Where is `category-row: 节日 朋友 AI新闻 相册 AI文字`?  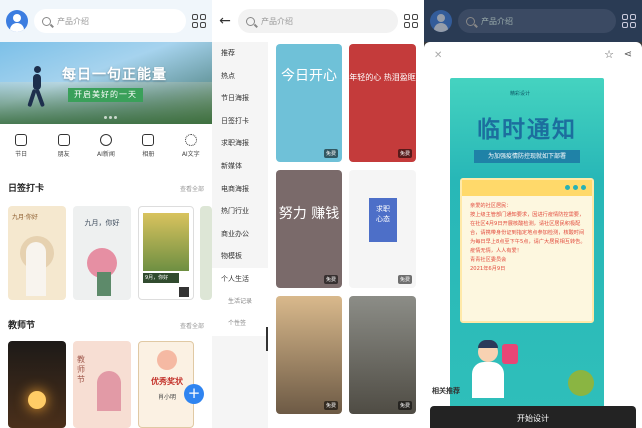
category-row: 节日 朋友 AI新闻 相册 AI文字 is located at coordinates (106, 146).